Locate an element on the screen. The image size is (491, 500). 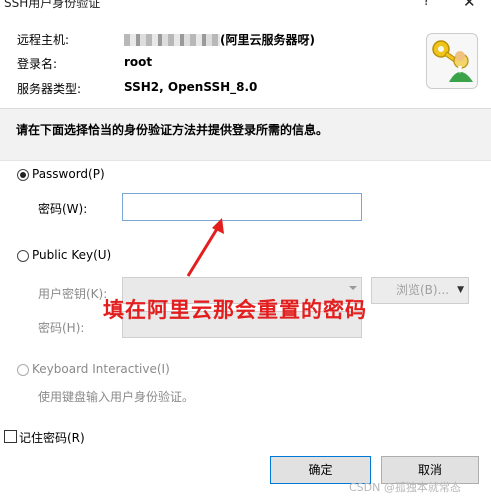
passphrase-label: 密码(H): is located at coordinates (61, 328).